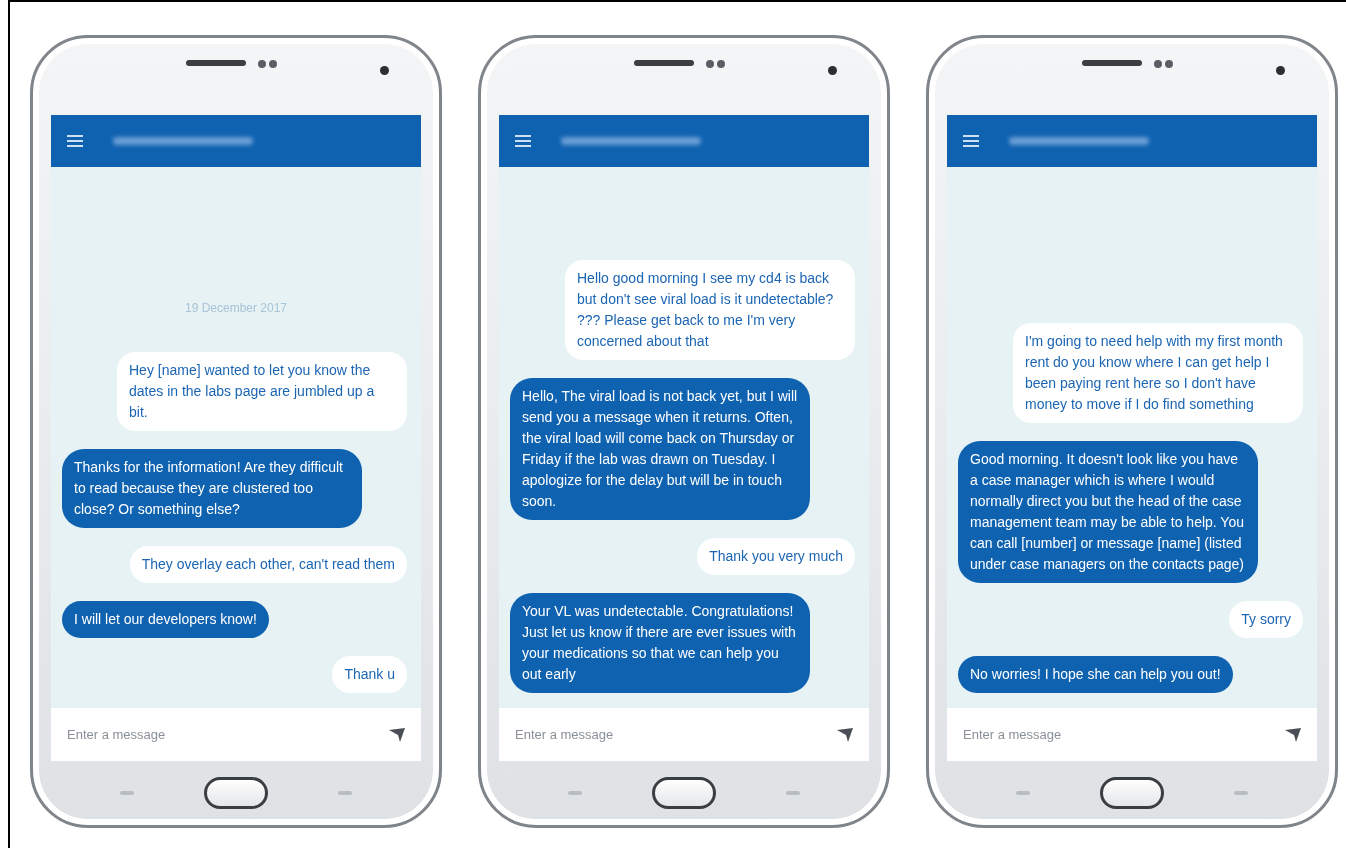 This screenshot has height=848, width=1346. I want to click on sent-message: Hey [name] wanted to let you know the dates in the labs page are jumbled up a bit., so click(262, 391).